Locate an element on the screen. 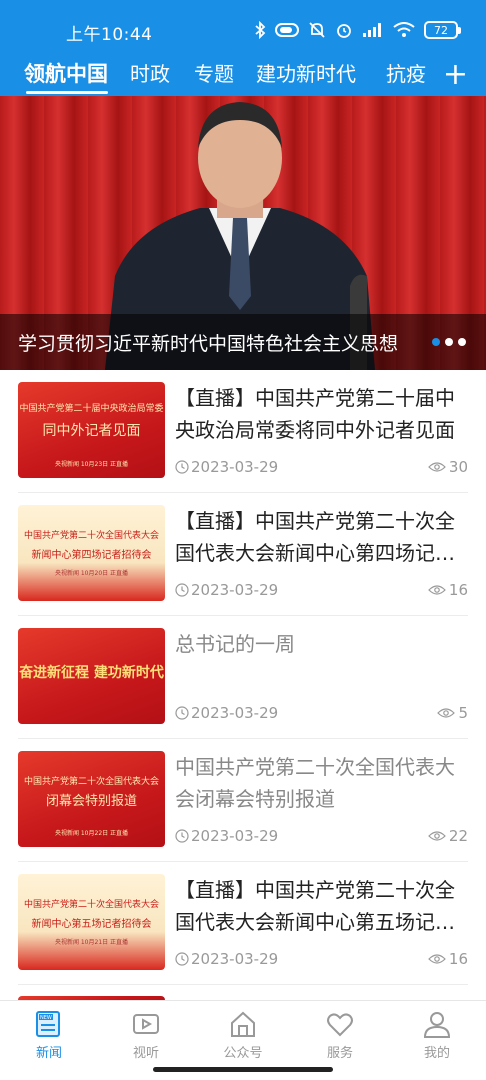 The image size is (486, 1080). news-thumbnail: 中国共产党第二十届中央政治局常委 同中外记者见面 央视新闻 10月23日 正直播 is located at coordinates (91, 430).